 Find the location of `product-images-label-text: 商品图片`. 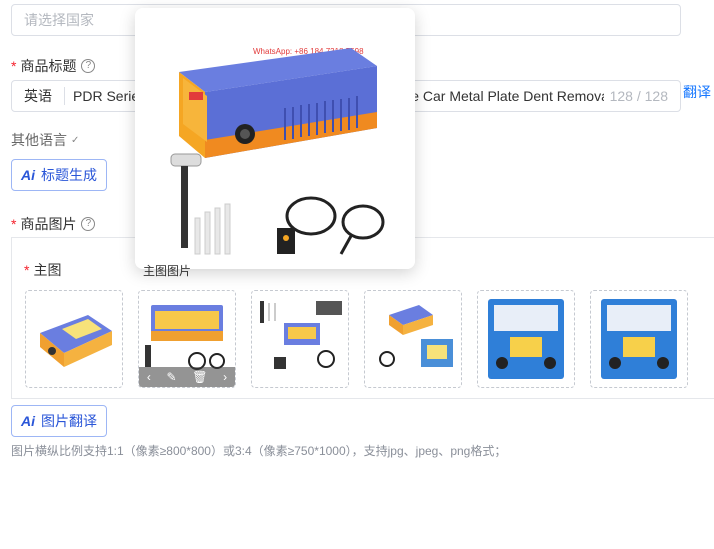

product-images-label-text: 商品图片 is located at coordinates (48, 224).